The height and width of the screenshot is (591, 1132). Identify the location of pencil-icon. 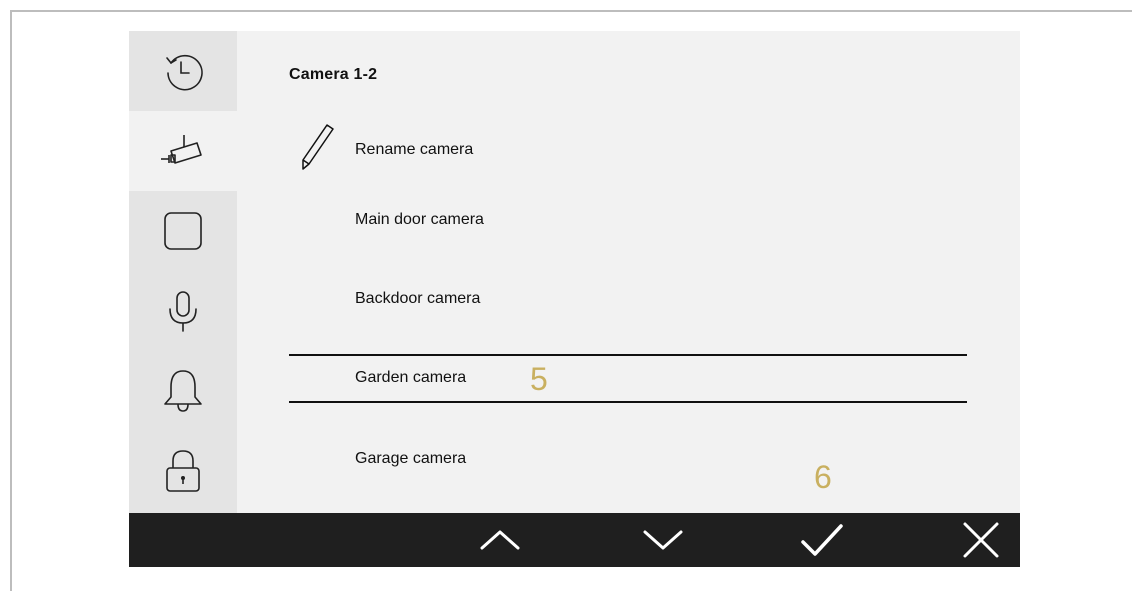
(317, 147).